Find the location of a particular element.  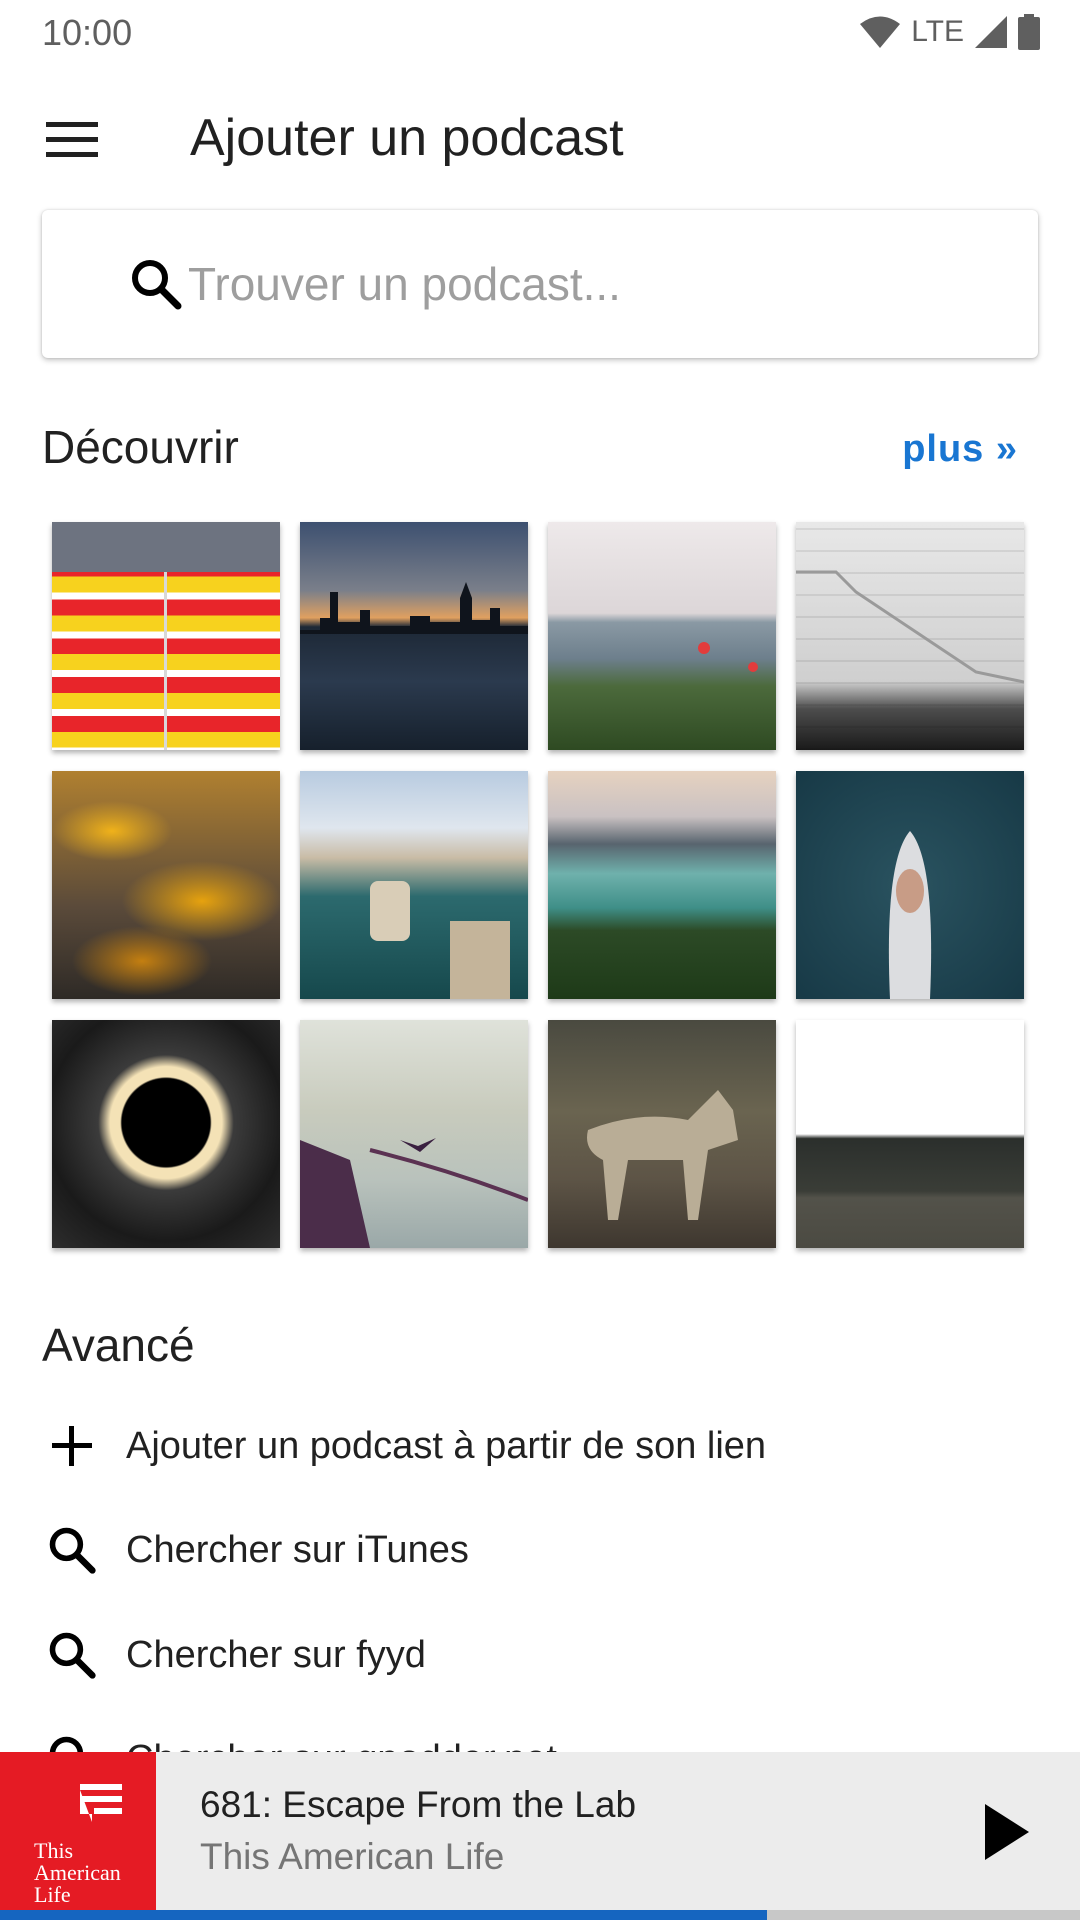

add-podcast-by-url-label: Ajouter un podcast à partir de son lien is located at coordinates (446, 1445).